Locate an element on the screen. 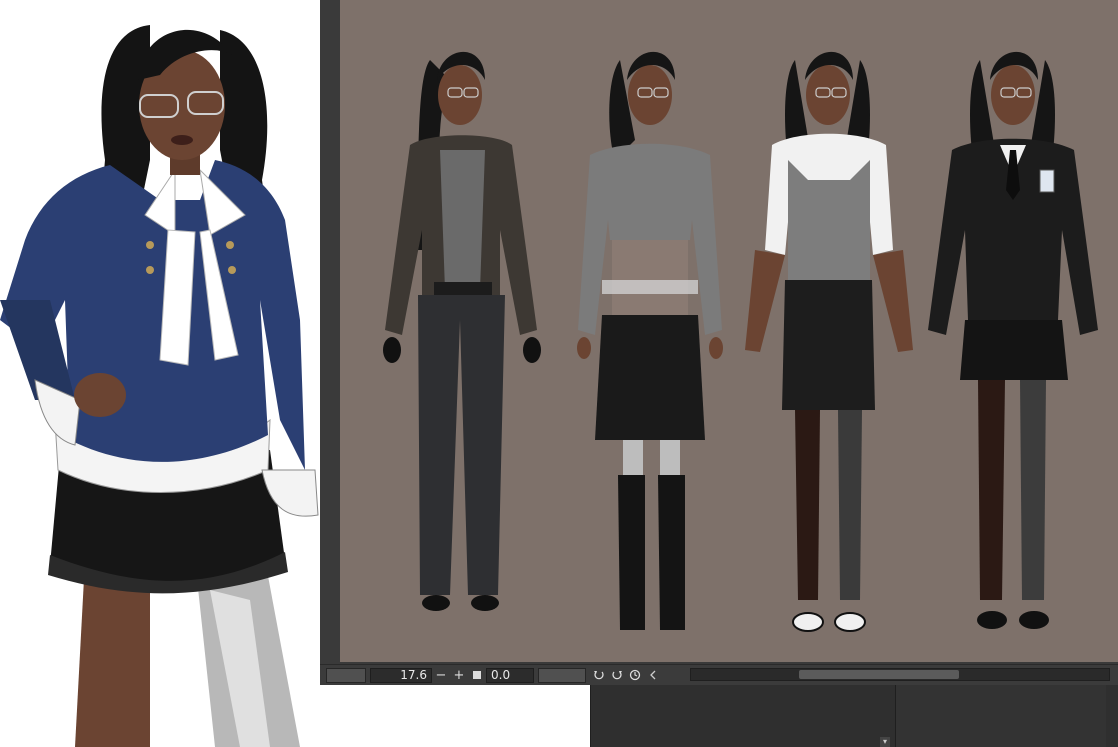 The width and height of the screenshot is (1118, 747). canvas-status-bar: 17.6 − + 0.0 is located at coordinates (719, 674).